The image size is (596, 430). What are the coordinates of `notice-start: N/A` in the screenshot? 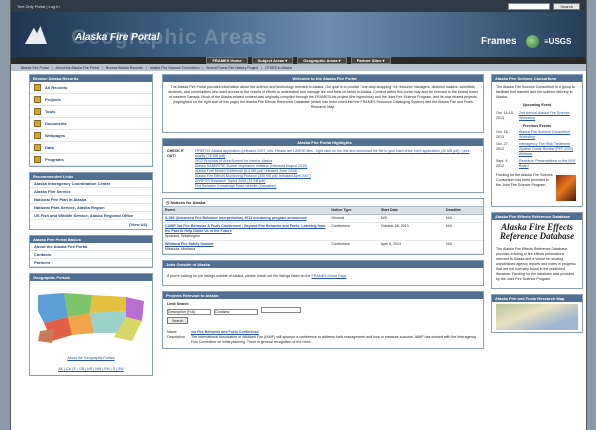 It's located at (411, 218).